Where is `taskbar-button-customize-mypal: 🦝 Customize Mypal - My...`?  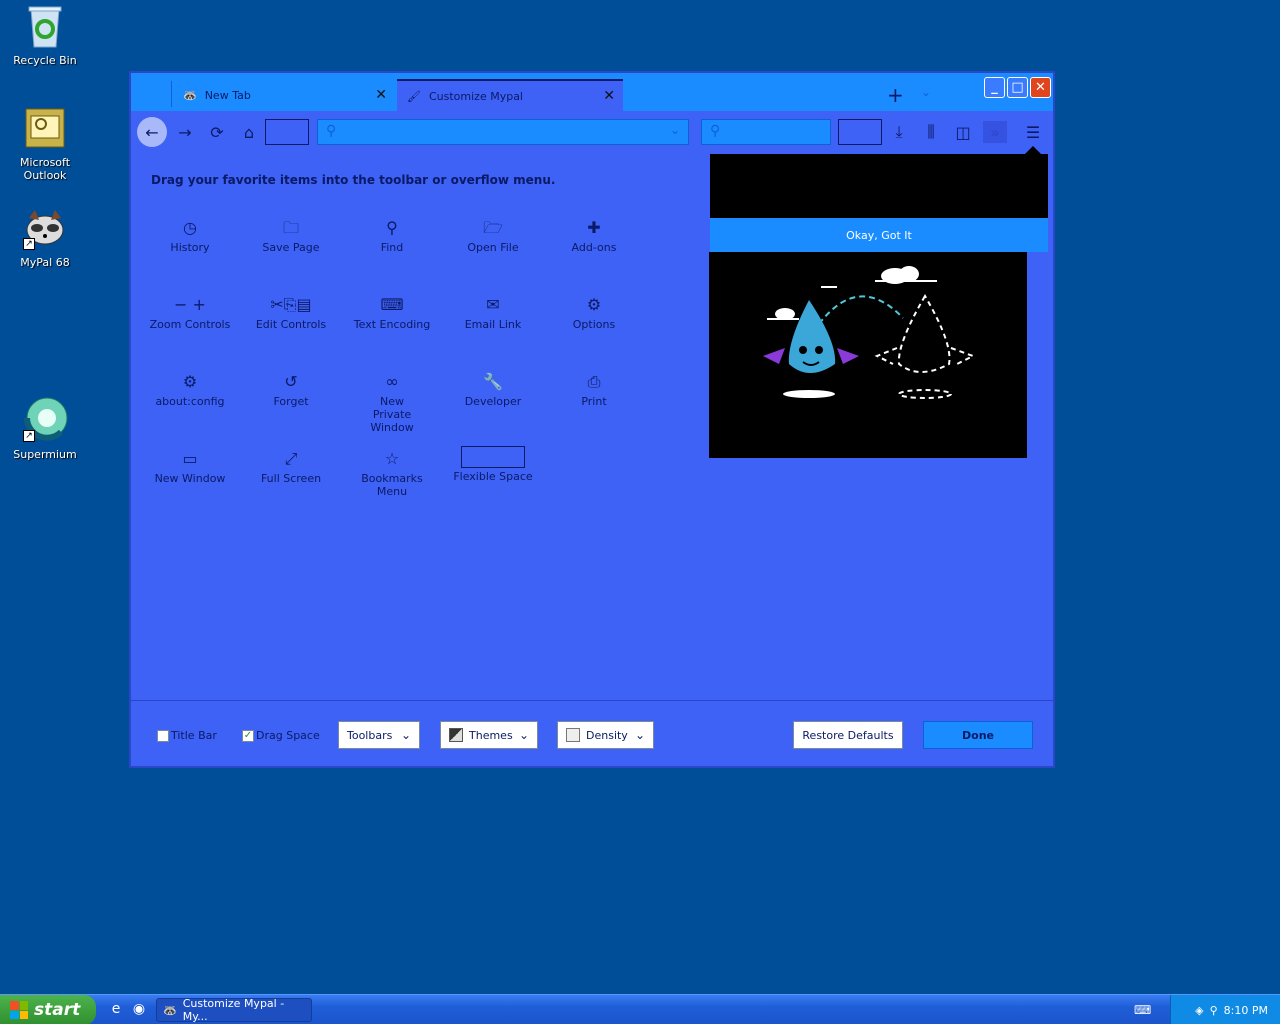
taskbar-button-customize-mypal: 🦝 Customize Mypal - My... is located at coordinates (234, 1010).